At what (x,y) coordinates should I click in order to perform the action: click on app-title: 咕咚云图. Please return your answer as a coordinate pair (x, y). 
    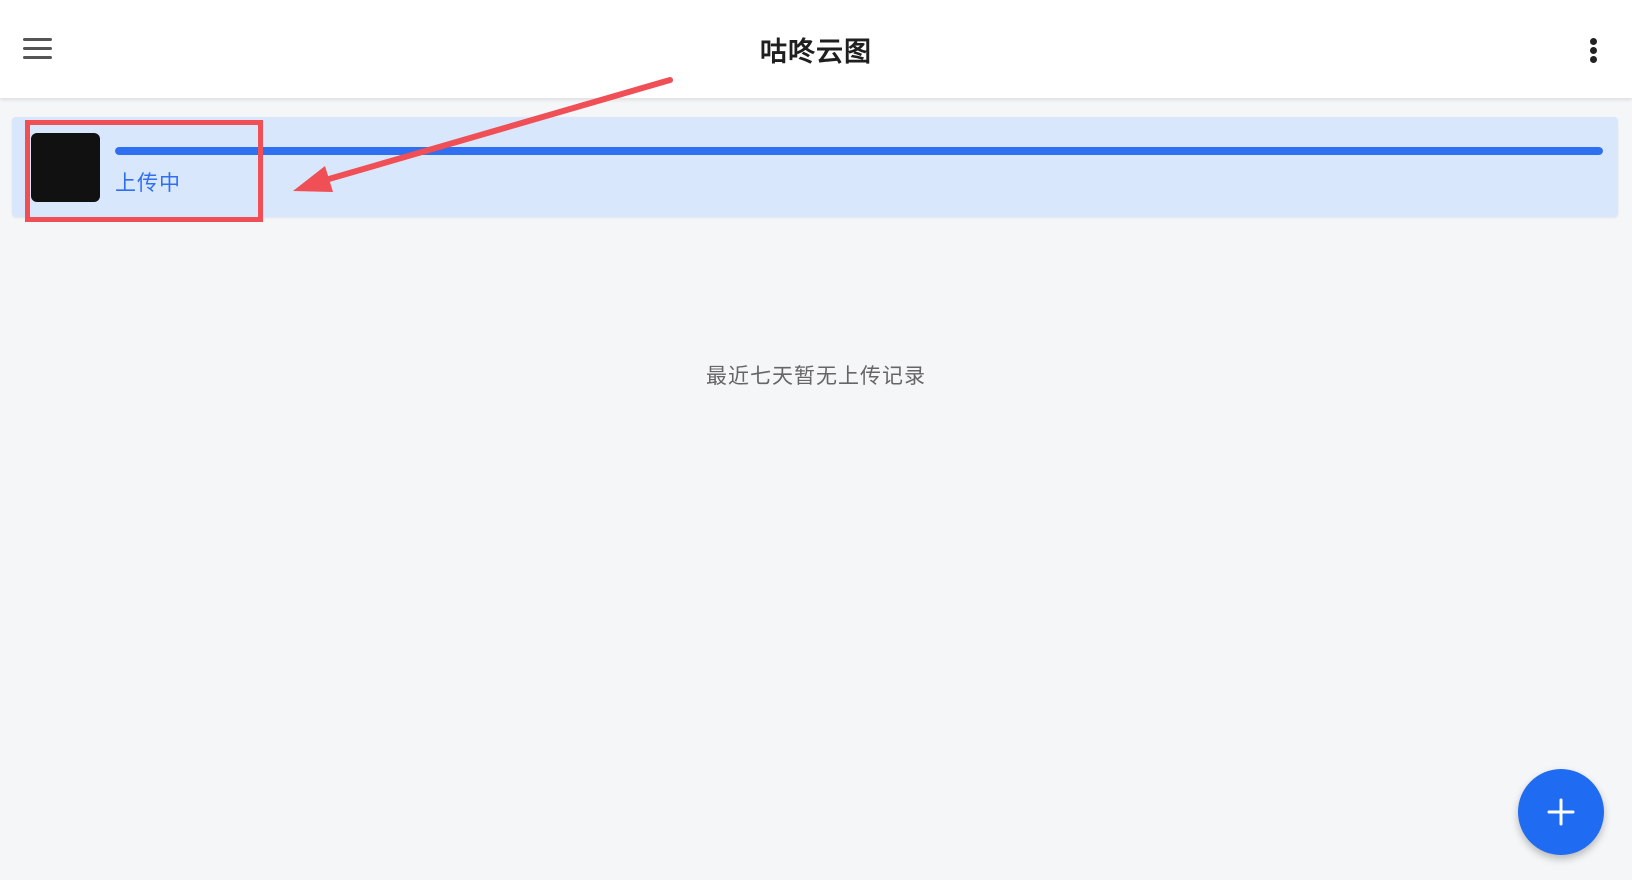
    Looking at the image, I should click on (816, 52).